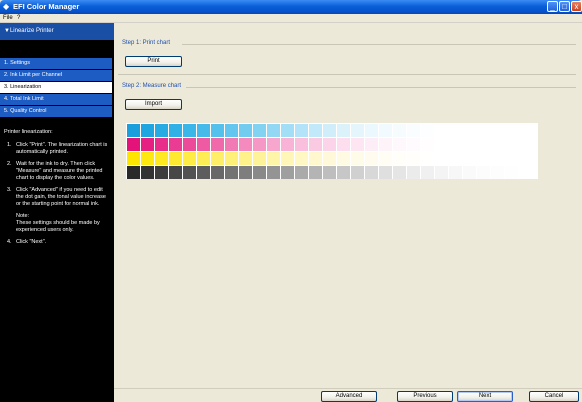 The width and height of the screenshot is (582, 402). What do you see at coordinates (554, 396) in the screenshot?
I see `cancel-button: Cancel` at bounding box center [554, 396].